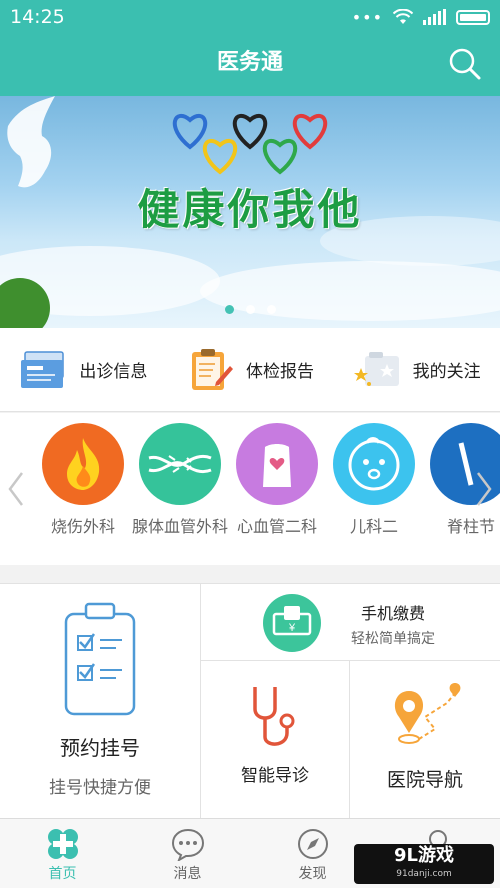 The width and height of the screenshot is (500, 888). Describe the element at coordinates (250, 17) in the screenshot. I see `status-bar: 14:25 •••` at that location.